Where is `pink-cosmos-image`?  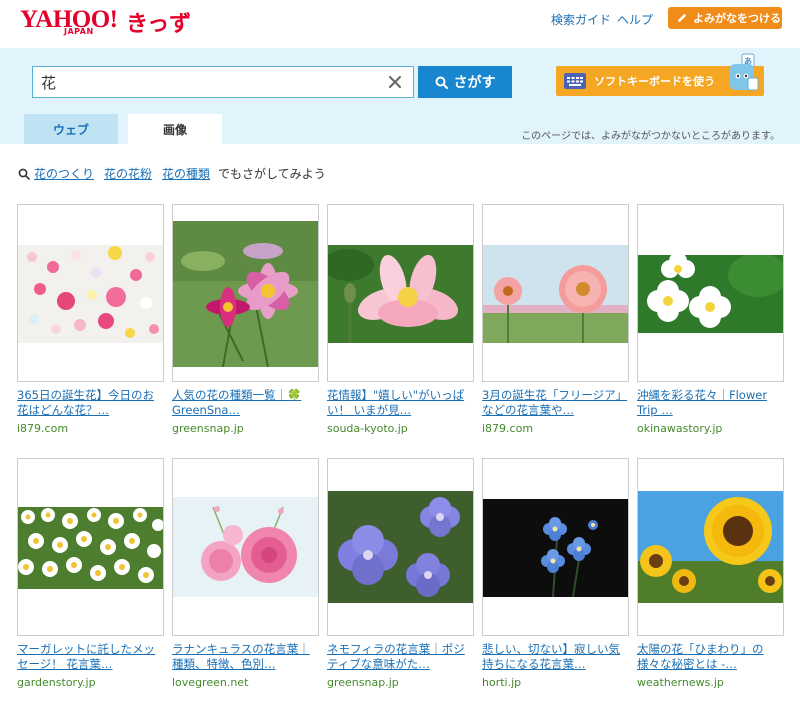 pink-cosmos-image is located at coordinates (245, 294).